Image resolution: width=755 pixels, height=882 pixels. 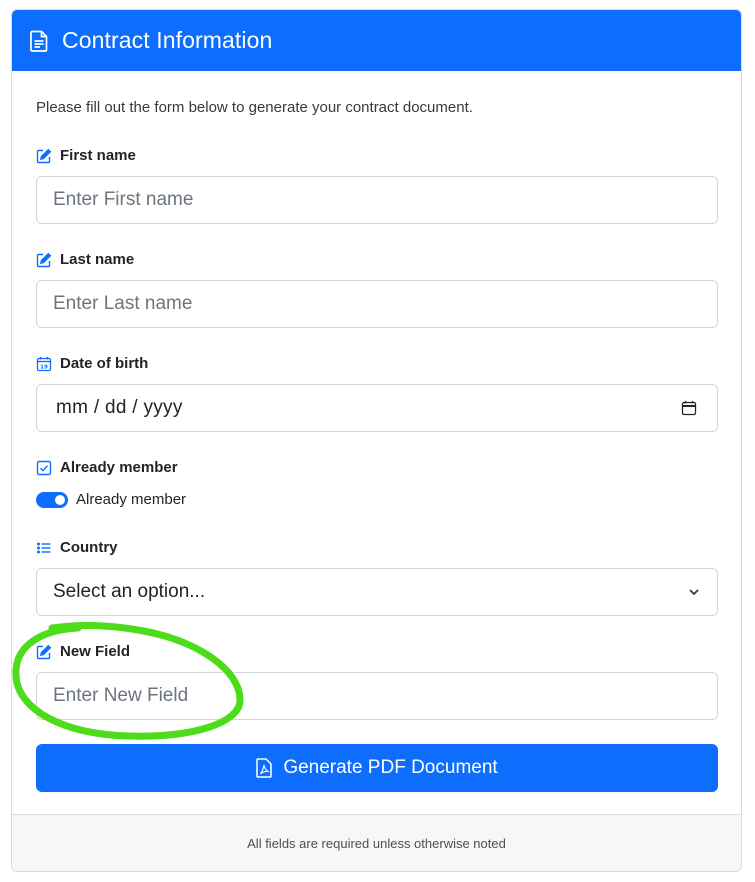 I want to click on country-label-text: Country, so click(x=89, y=547).